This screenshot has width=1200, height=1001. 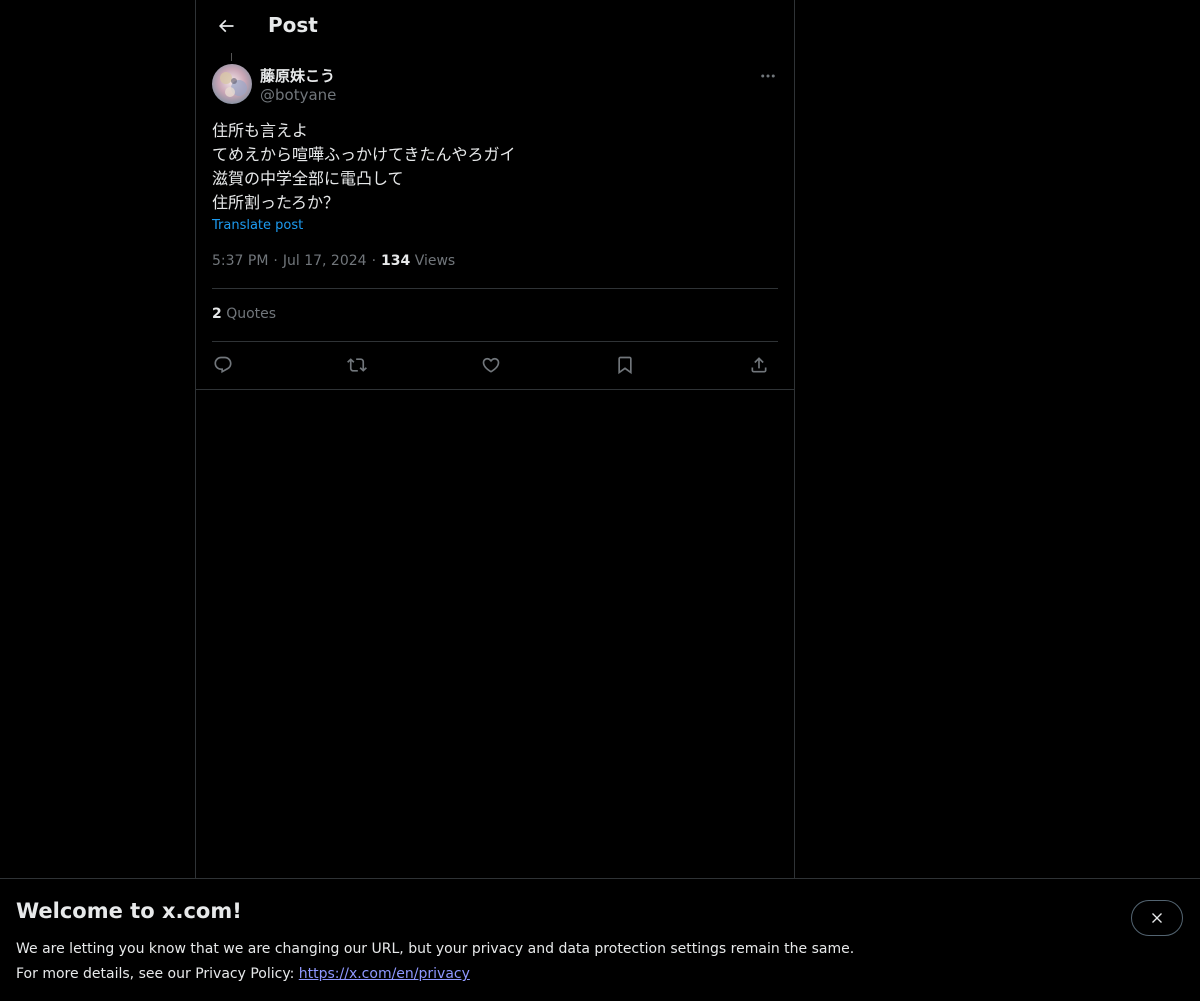 I want to click on post-date: Jul 17, 2024, so click(x=325, y=261).